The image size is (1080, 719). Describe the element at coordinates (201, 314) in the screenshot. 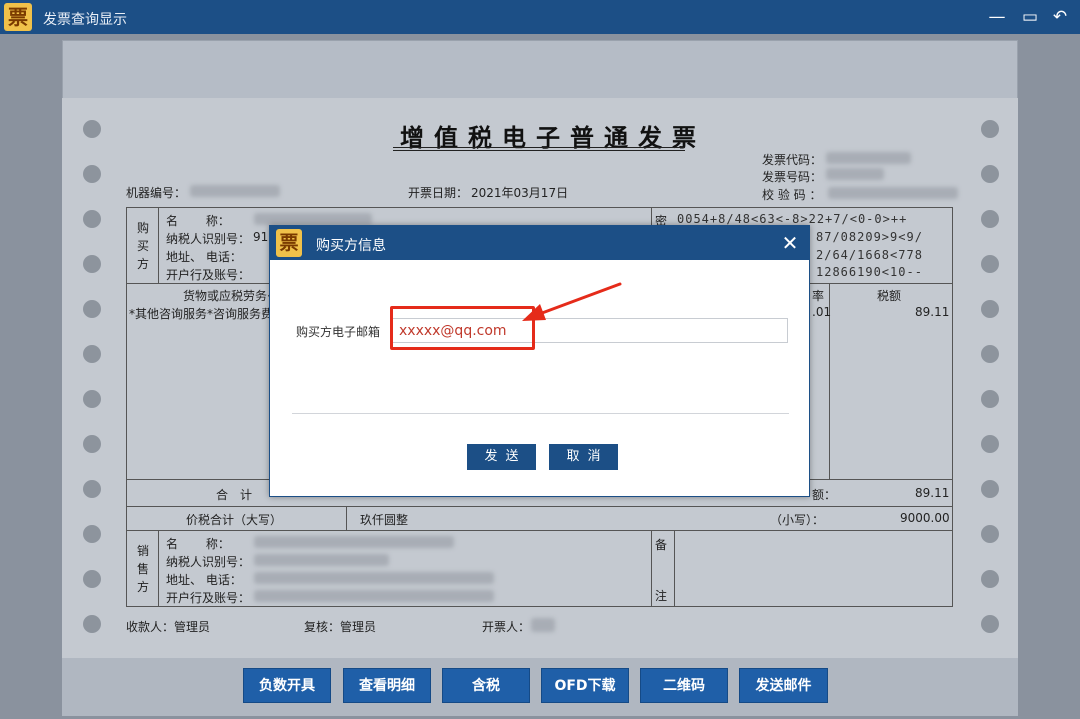

I see `goods-item: *其他咨询服务*咨询服务费` at that location.